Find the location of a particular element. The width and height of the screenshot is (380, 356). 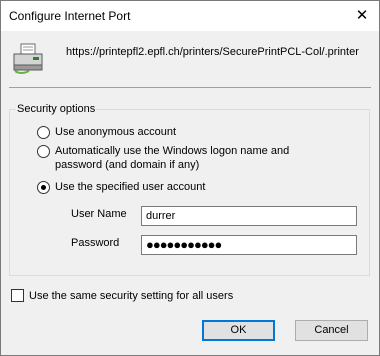

radio-anonymous-account: Use anonymous account is located at coordinates (106, 132).